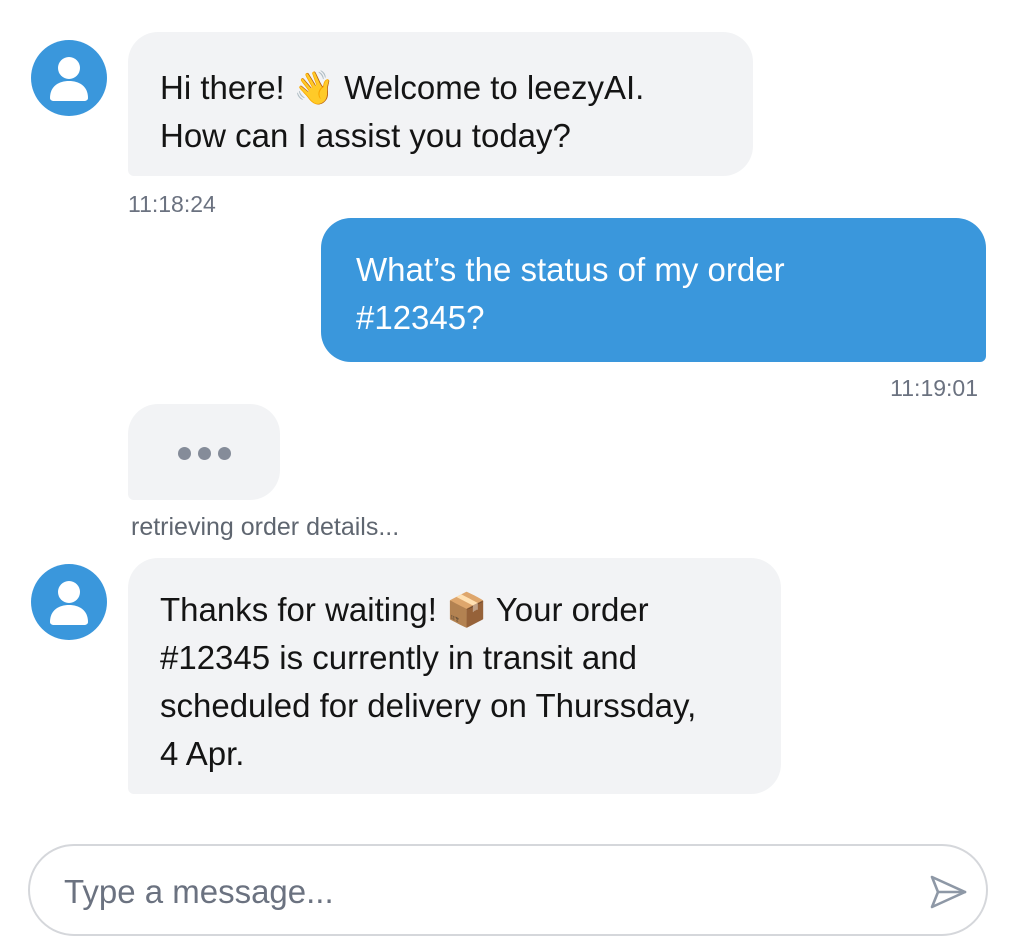 The image size is (1016, 952). Describe the element at coordinates (934, 388) in the screenshot. I see `message-timestamp: 11:19:01` at that location.